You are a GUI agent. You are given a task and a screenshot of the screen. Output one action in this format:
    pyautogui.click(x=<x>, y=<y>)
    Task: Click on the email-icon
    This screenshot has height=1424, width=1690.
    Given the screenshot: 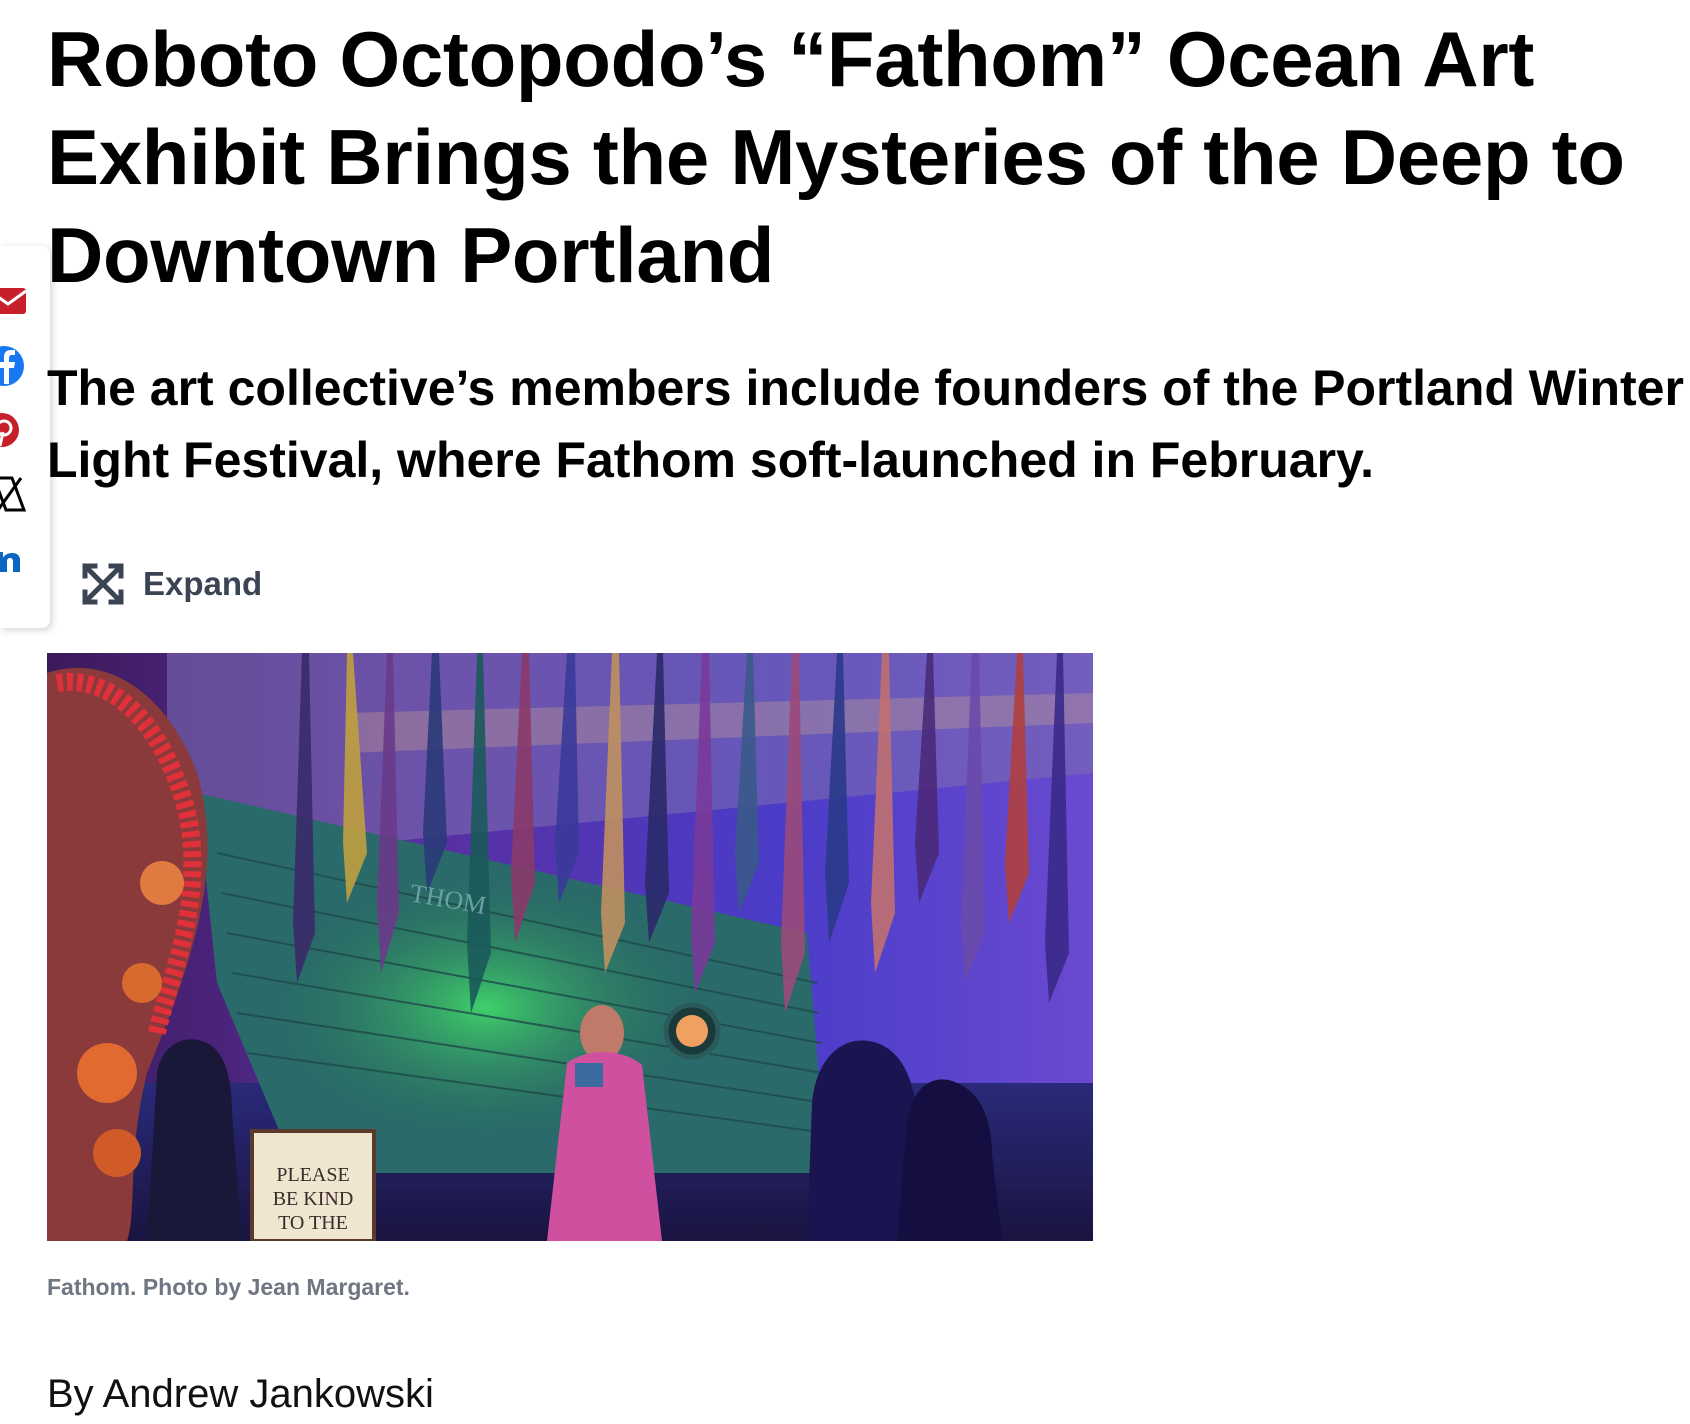 What is the action you would take?
    pyautogui.click(x=13, y=301)
    